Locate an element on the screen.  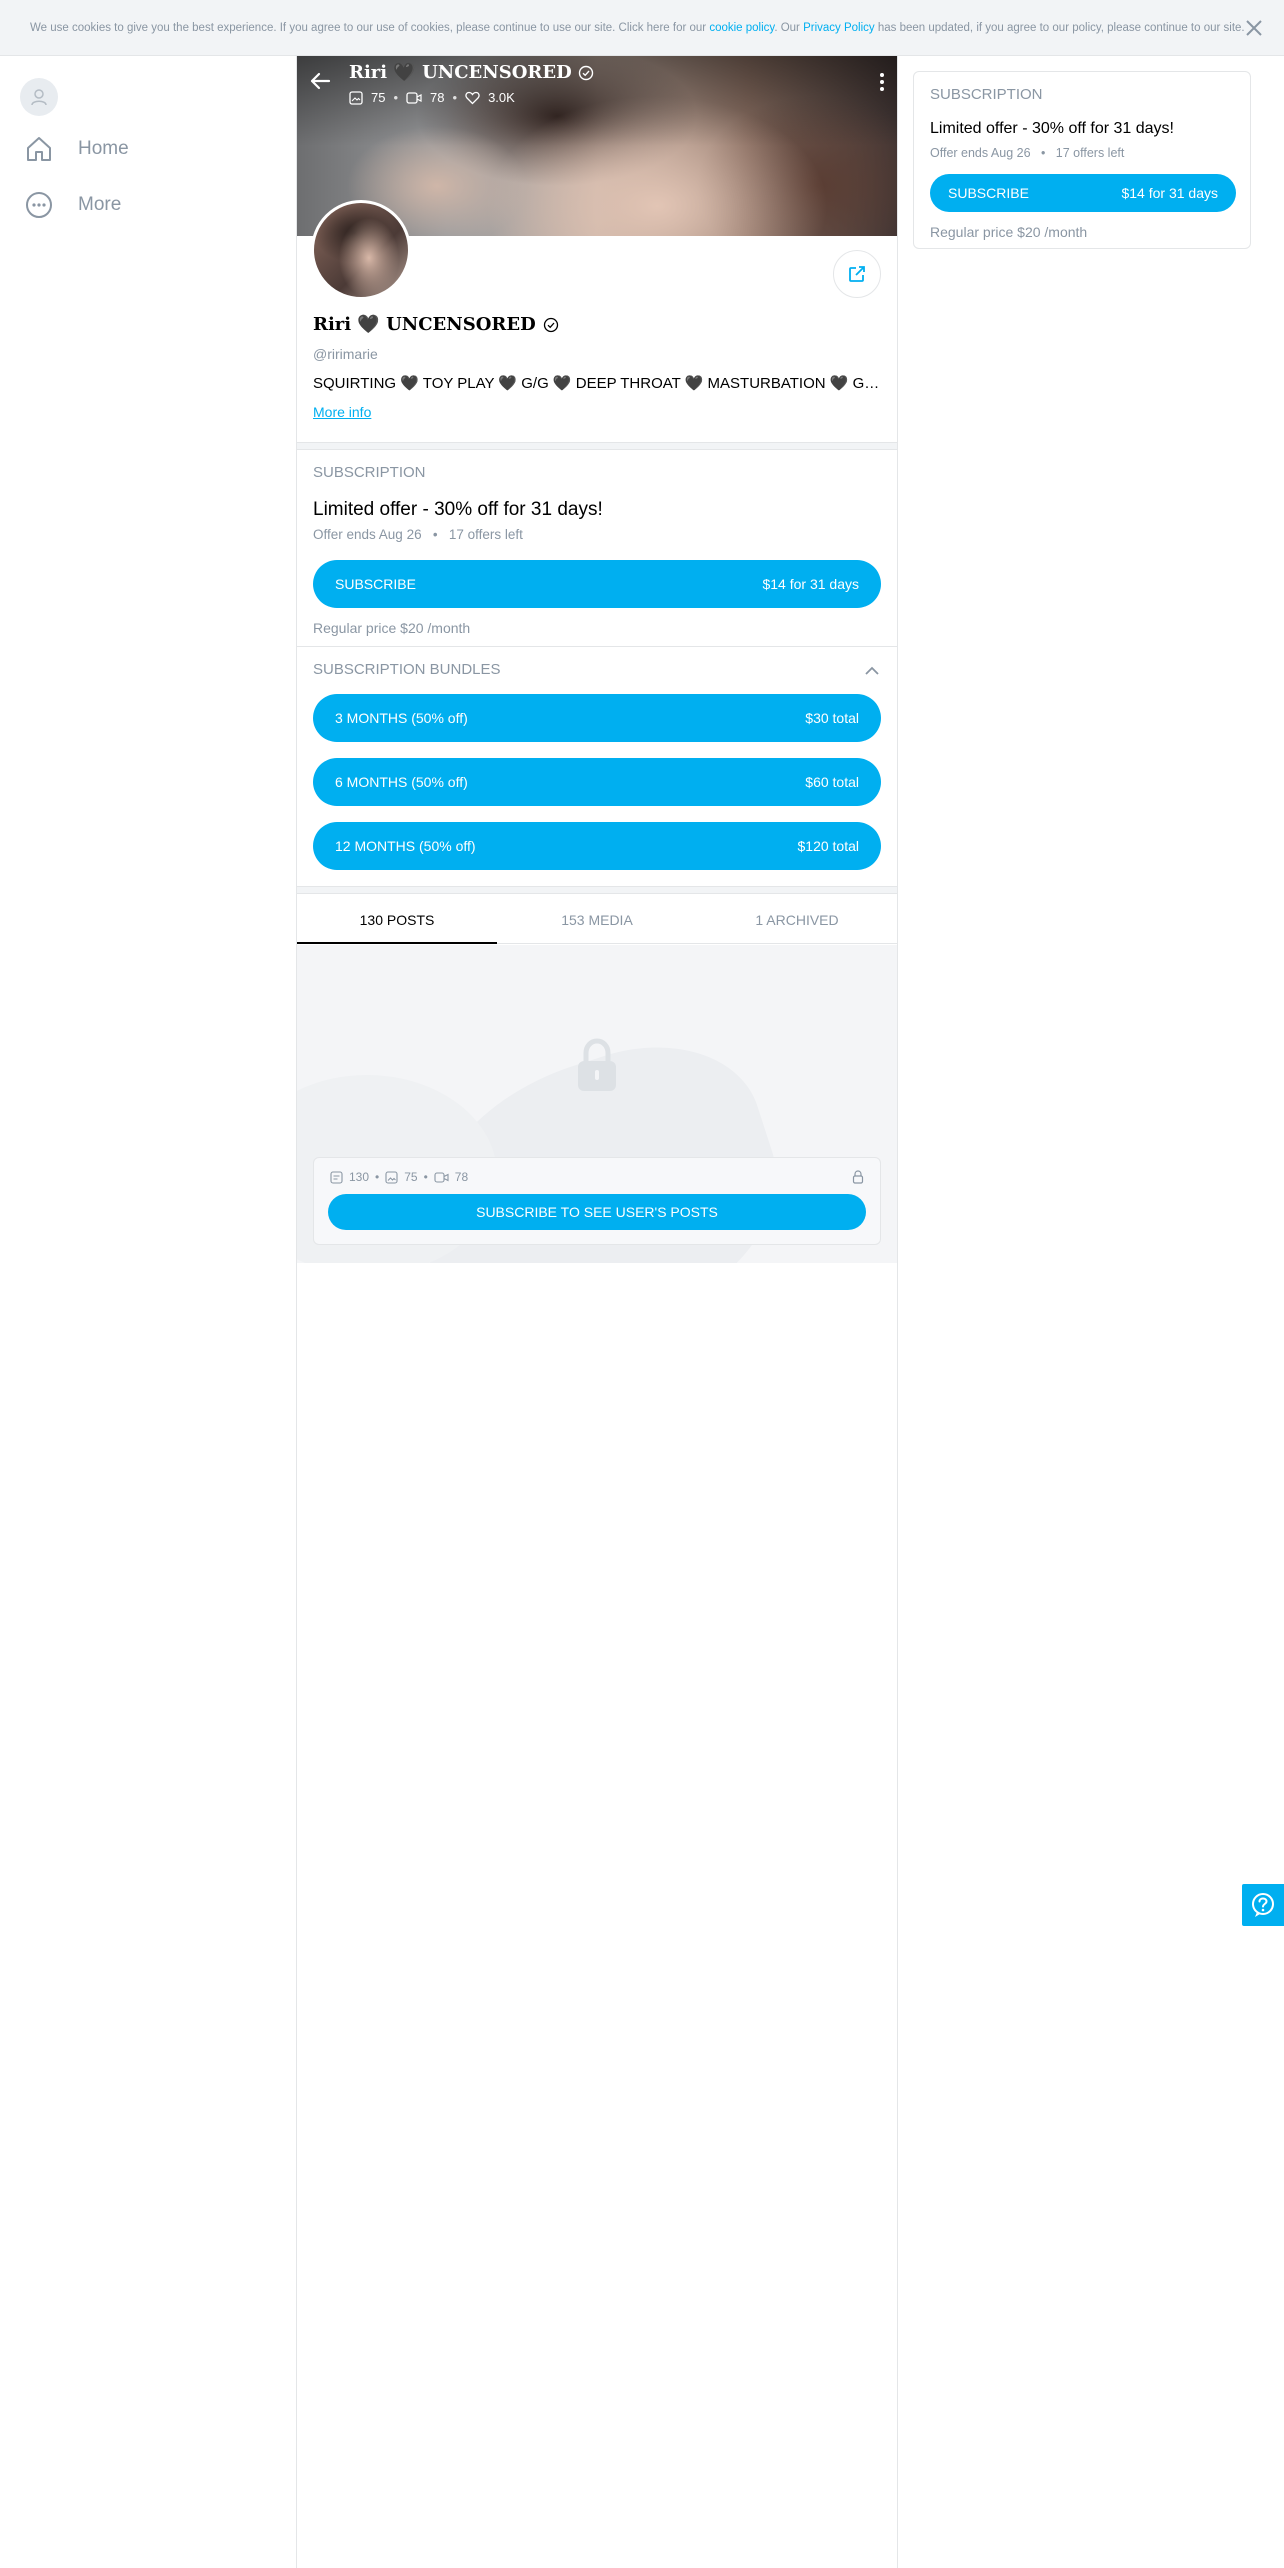
cover-stats: 75 • 78 • 3.0K is located at coordinates (432, 97).